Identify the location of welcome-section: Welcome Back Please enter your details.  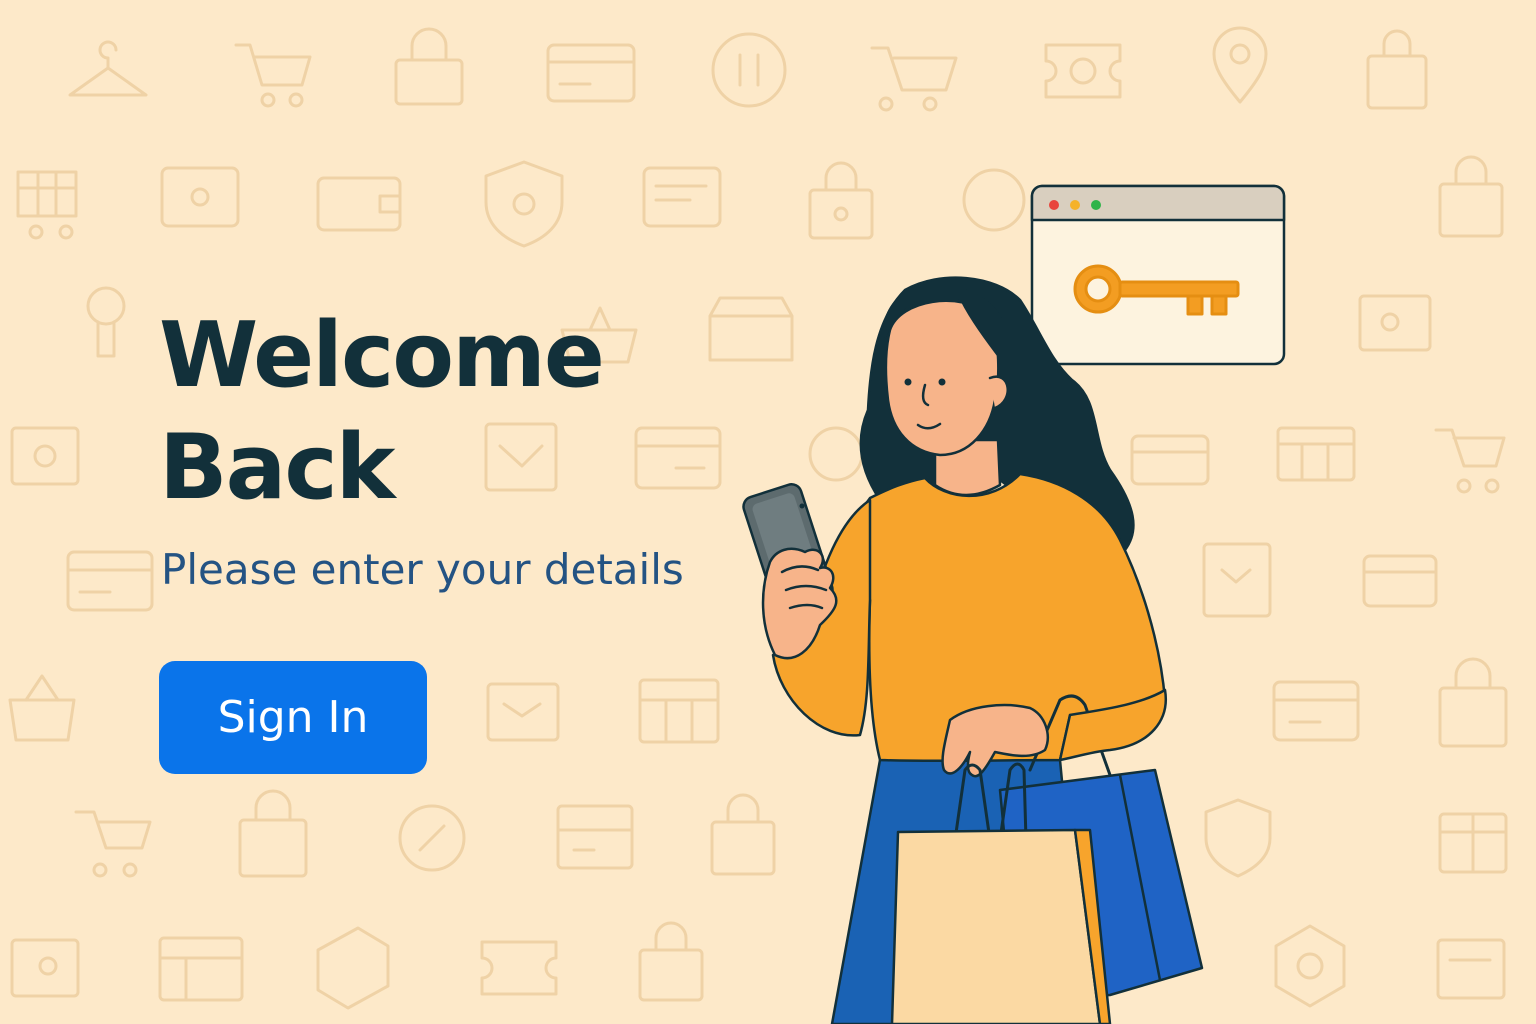
(469, 449).